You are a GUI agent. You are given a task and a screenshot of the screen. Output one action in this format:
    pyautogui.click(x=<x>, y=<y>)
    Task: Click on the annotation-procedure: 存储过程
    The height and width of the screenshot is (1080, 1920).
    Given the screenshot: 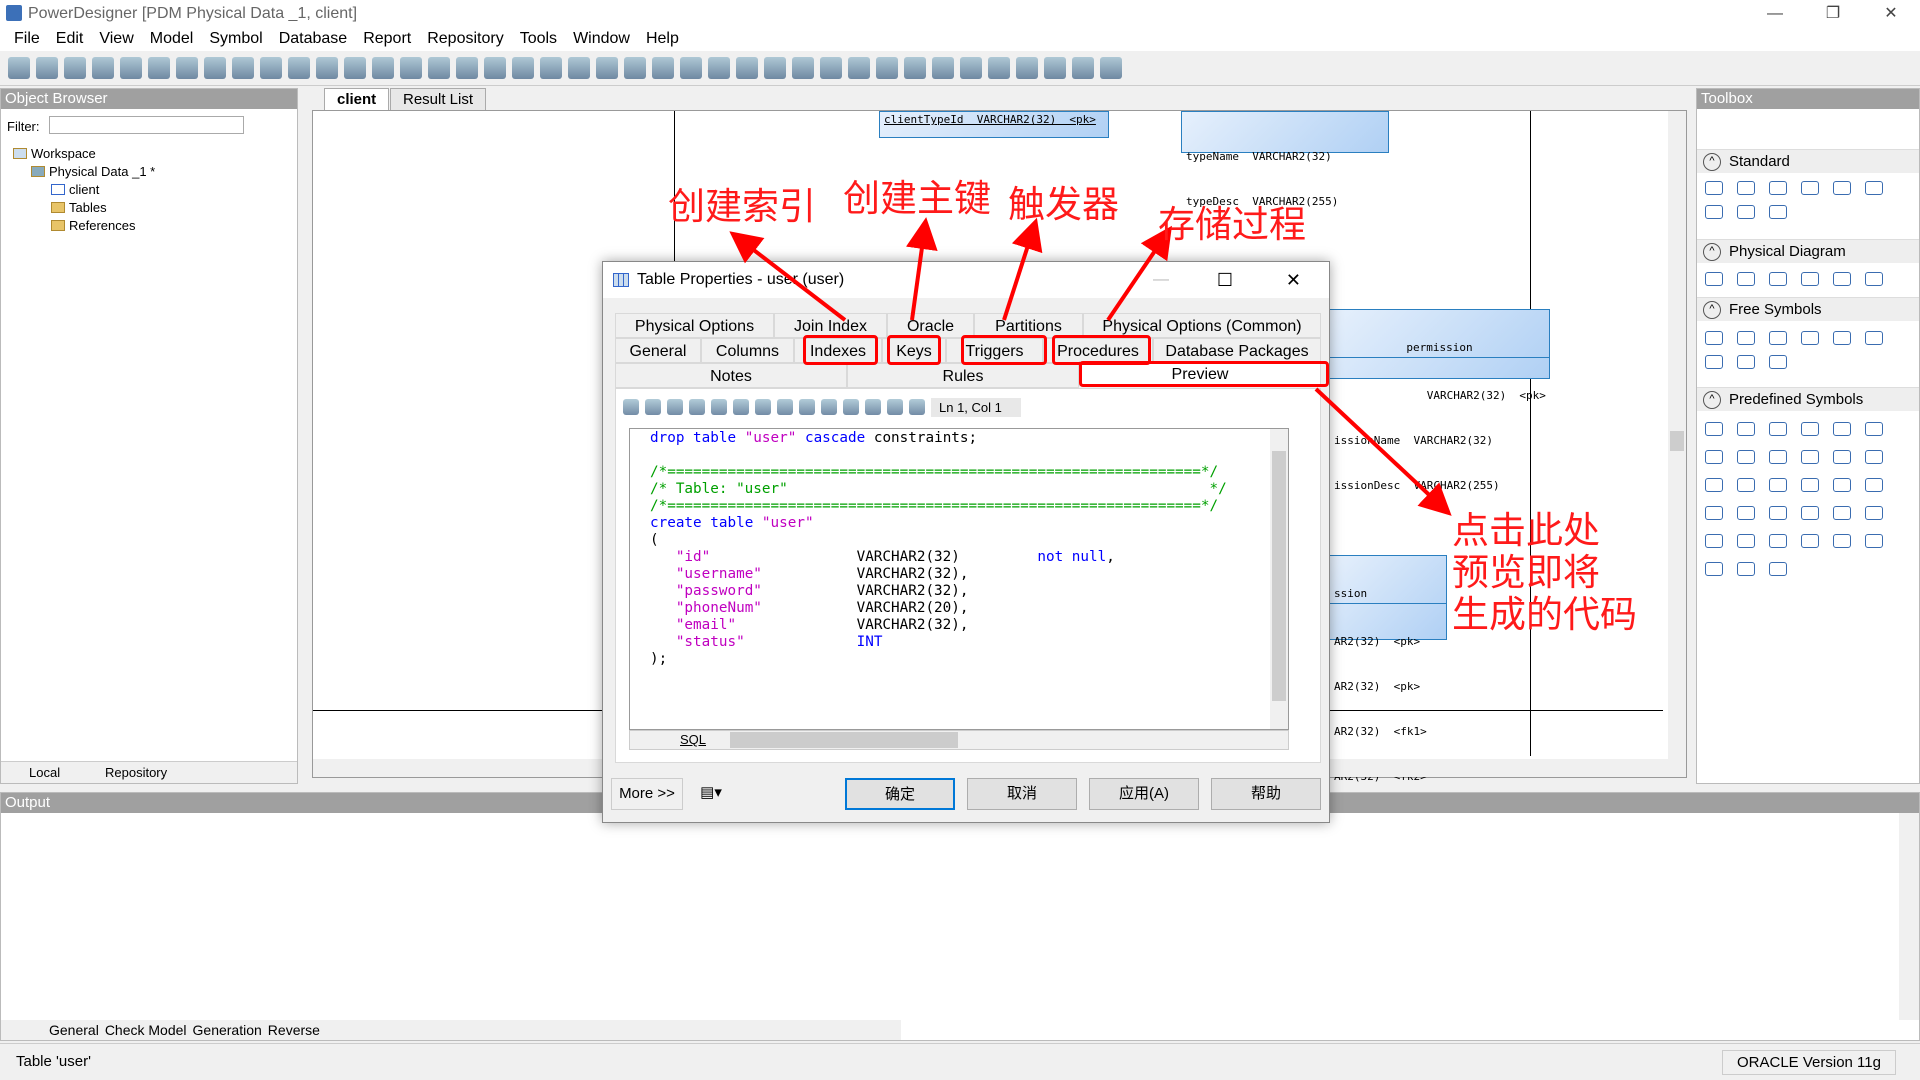 What is the action you would take?
    pyautogui.click(x=1232, y=224)
    